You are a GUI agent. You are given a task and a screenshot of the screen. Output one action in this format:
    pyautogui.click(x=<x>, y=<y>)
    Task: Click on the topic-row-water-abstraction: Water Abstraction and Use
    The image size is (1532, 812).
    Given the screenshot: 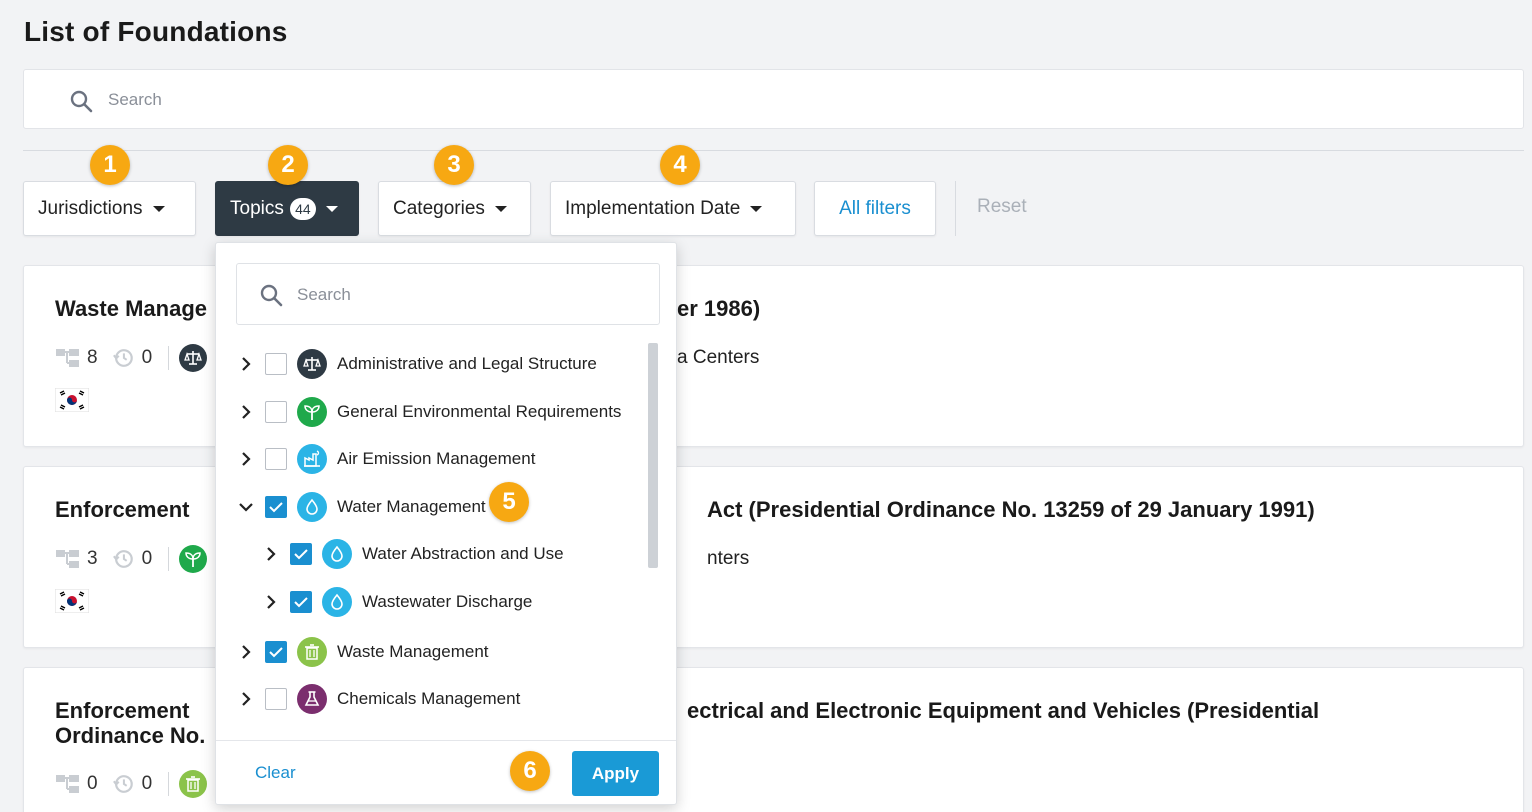 What is the action you would take?
    pyautogui.click(x=390, y=554)
    